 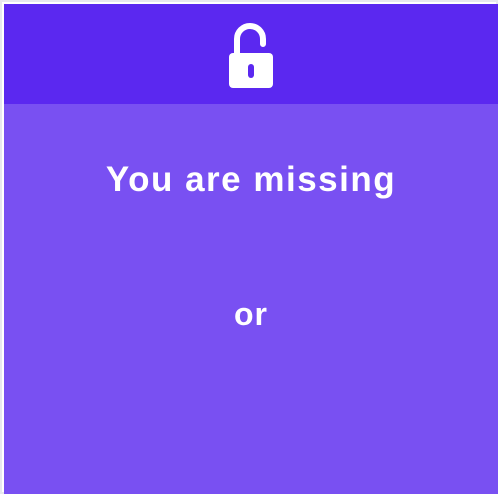 I want to click on missing-headline: You are missing, so click(x=251, y=179).